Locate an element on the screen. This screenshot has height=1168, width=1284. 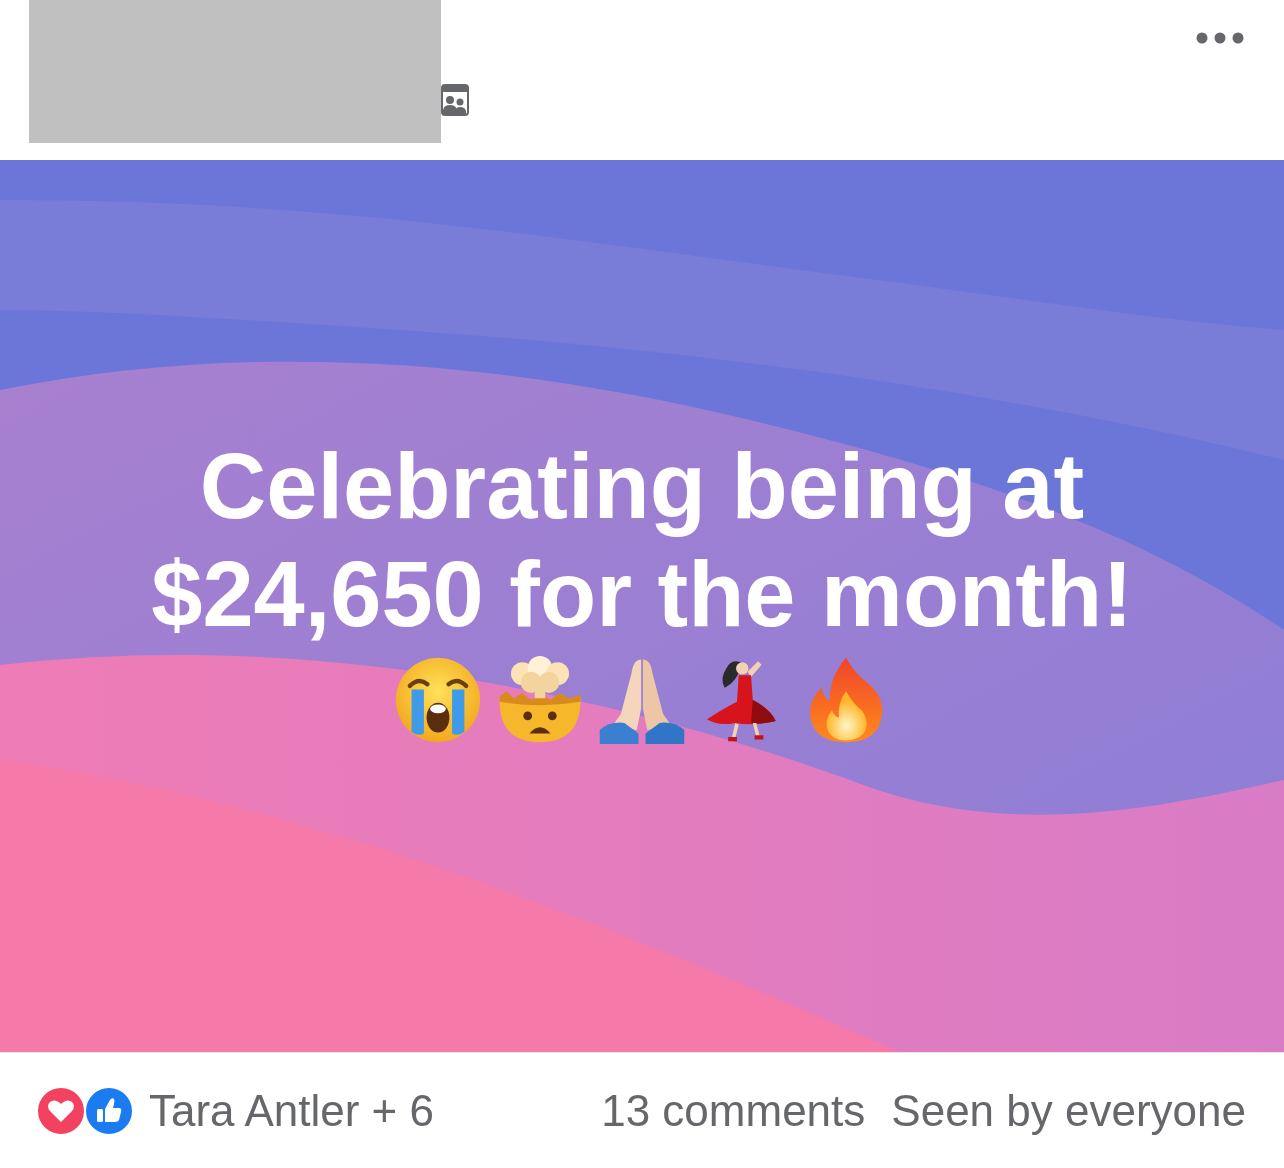
group-icon is located at coordinates (455, 100).